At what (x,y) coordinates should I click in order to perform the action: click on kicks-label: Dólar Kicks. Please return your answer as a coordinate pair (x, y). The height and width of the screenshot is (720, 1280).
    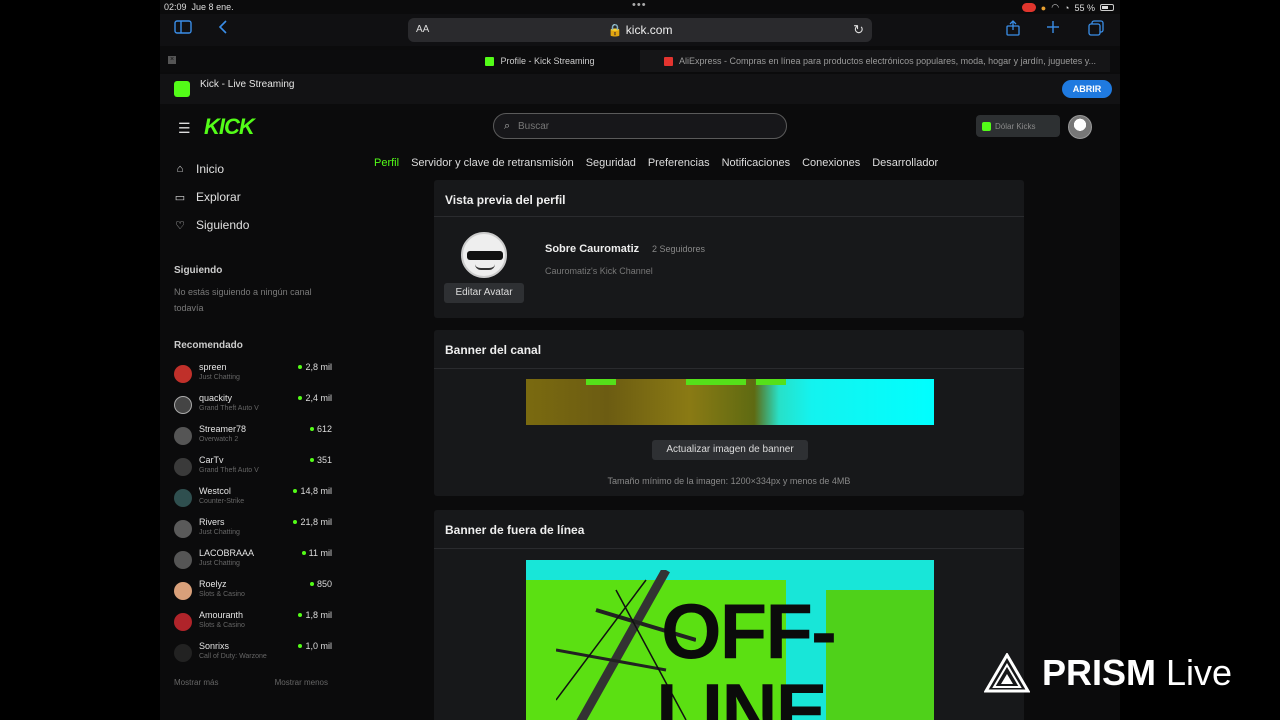
    Looking at the image, I should click on (1015, 126).